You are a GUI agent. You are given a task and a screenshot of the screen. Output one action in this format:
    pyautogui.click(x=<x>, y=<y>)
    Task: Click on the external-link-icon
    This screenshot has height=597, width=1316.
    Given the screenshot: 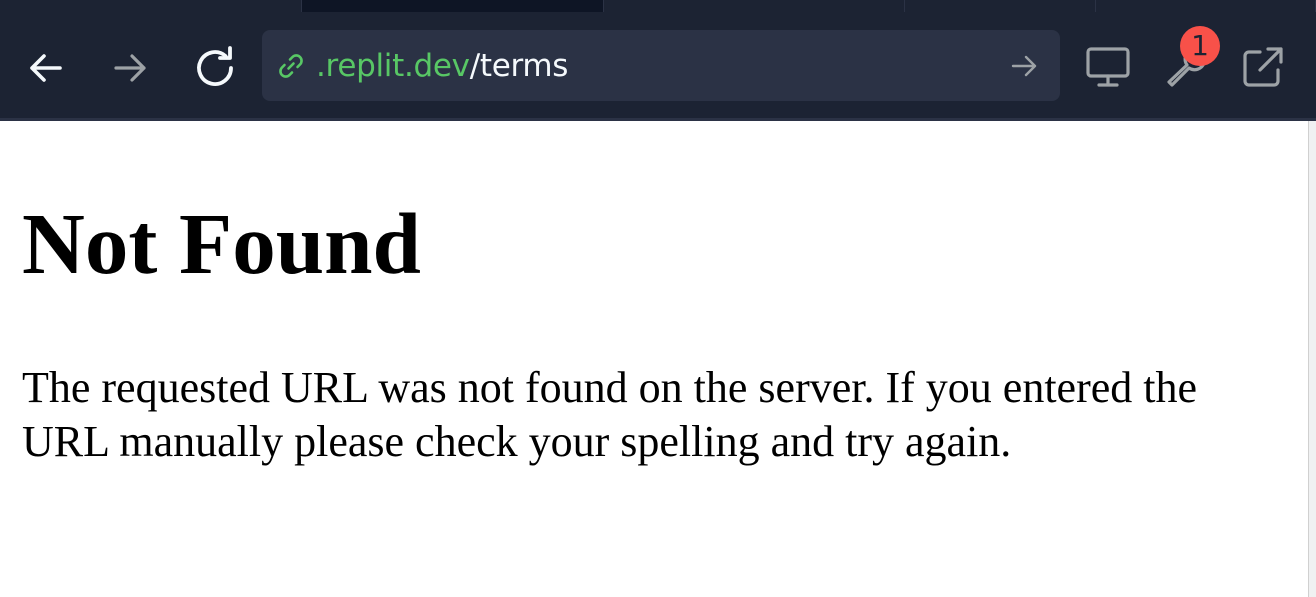 What is the action you would take?
    pyautogui.click(x=1263, y=67)
    